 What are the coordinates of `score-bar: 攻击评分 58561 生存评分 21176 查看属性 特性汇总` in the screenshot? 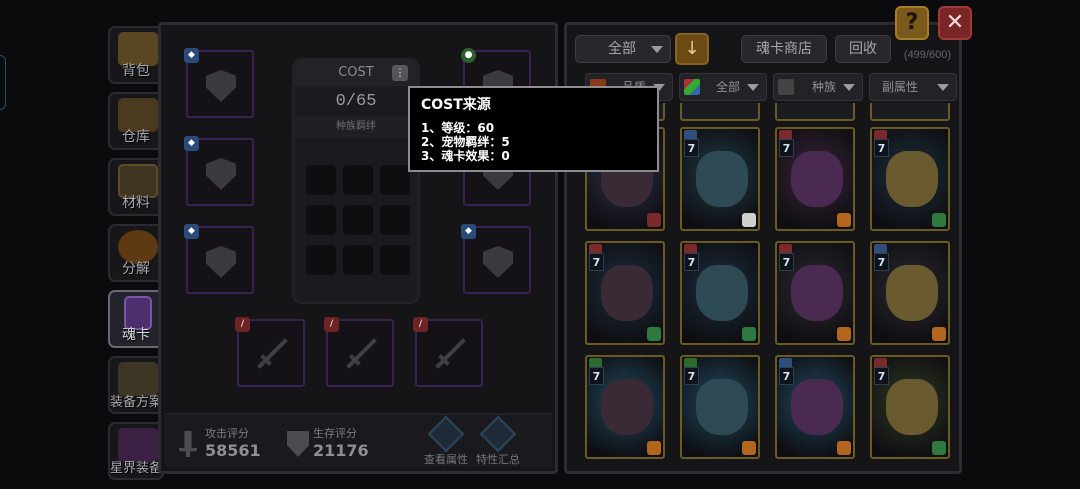 It's located at (358, 440).